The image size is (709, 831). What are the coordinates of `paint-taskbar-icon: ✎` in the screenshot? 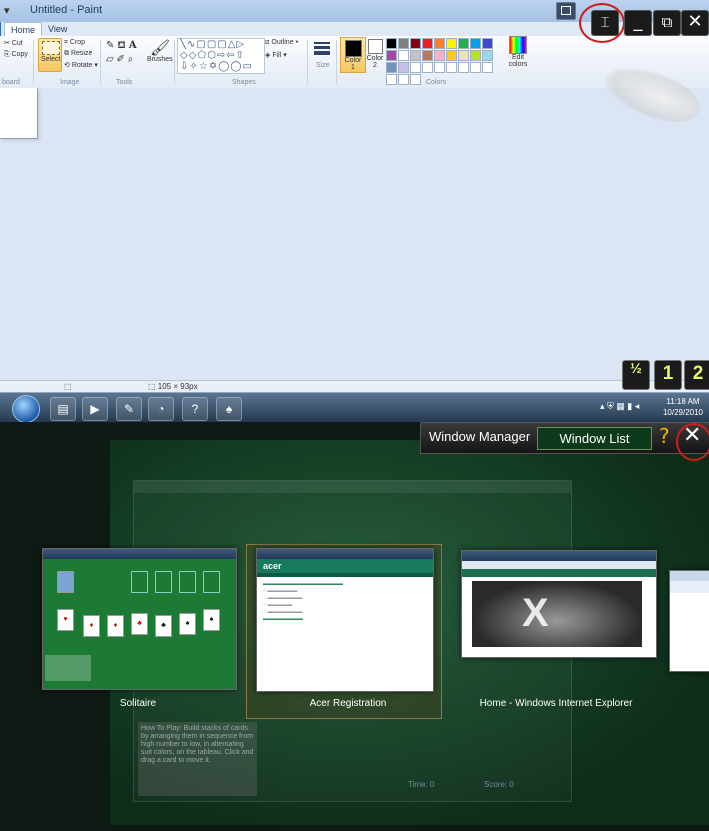 It's located at (129, 409).